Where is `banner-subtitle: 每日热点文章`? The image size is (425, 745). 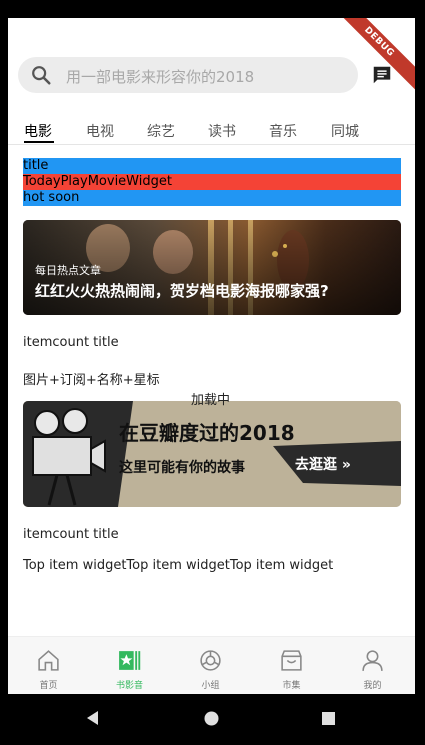 banner-subtitle: 每日热点文章 is located at coordinates (68, 270).